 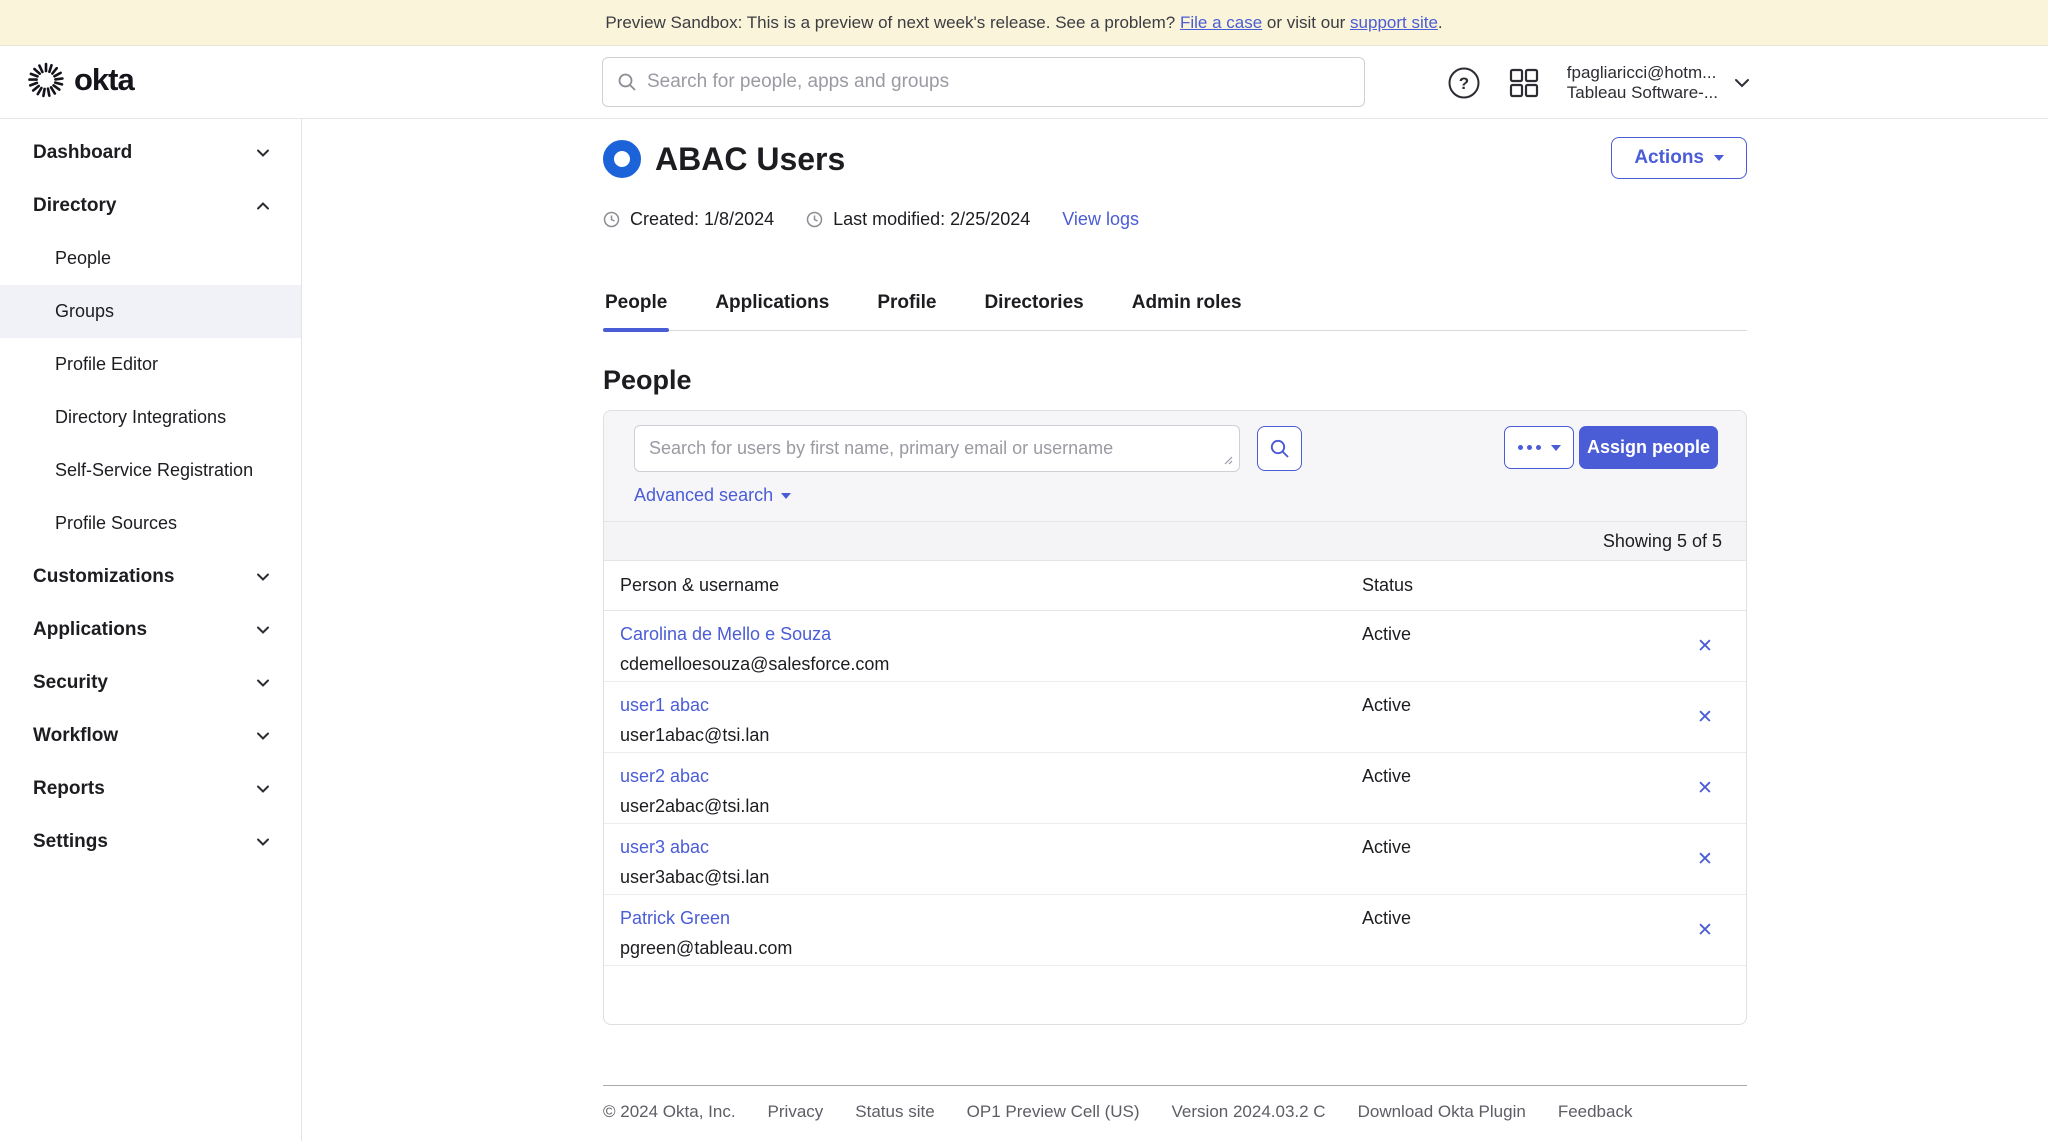 I want to click on people-heading: People, so click(x=647, y=380).